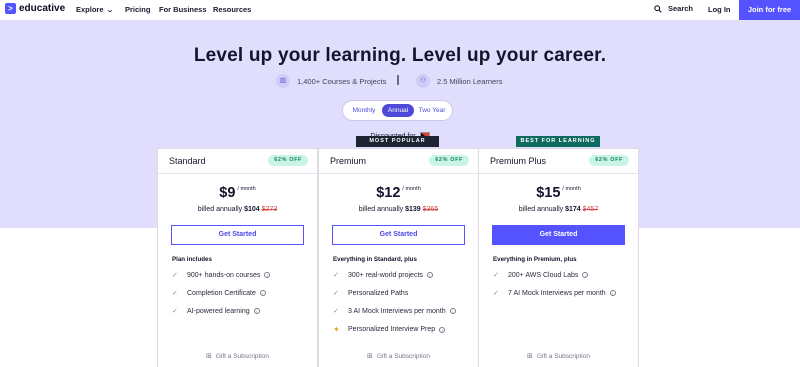  Describe the element at coordinates (548, 193) in the screenshot. I see `price-amount: $15` at that location.